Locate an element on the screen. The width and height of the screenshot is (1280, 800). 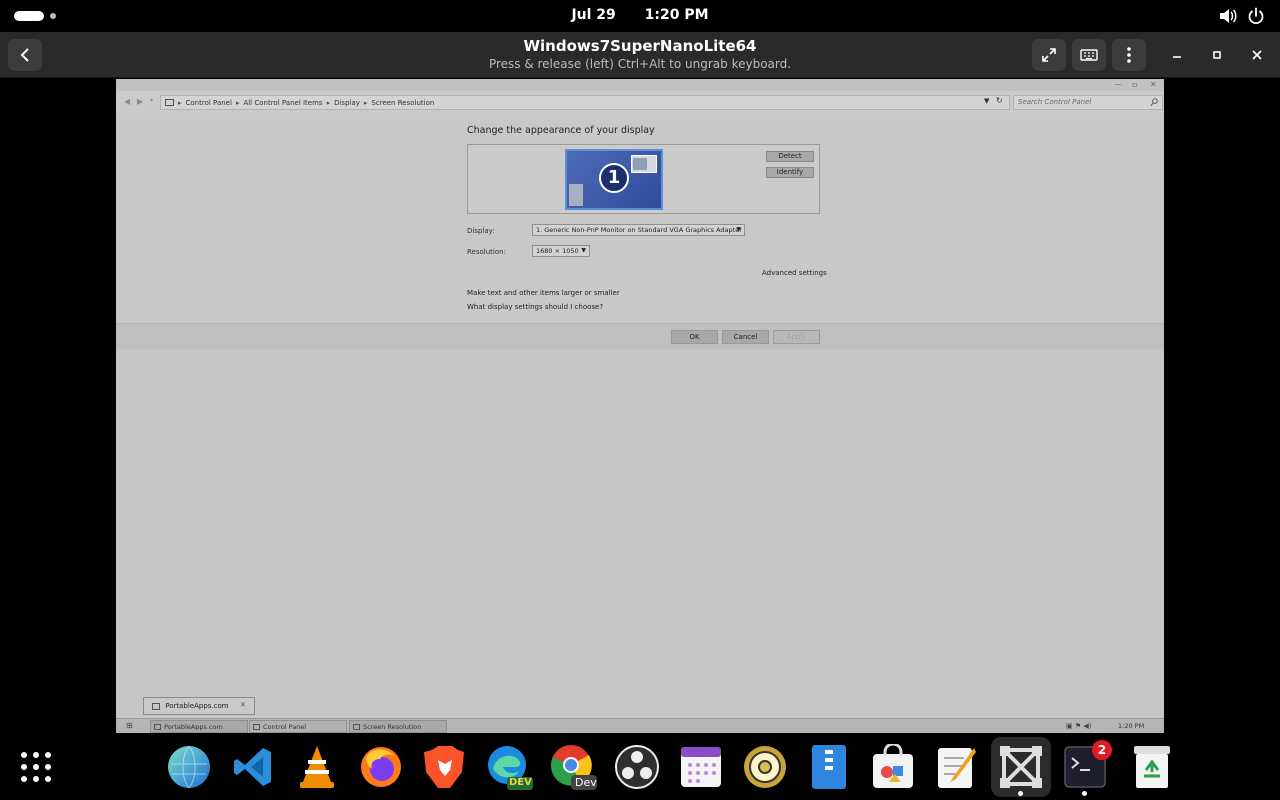
close-button is located at coordinates (1257, 55).